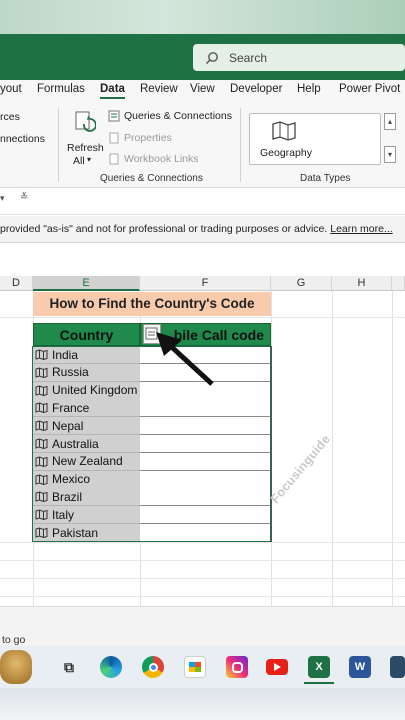 This screenshot has width=405, height=720. Describe the element at coordinates (362, 283) in the screenshot. I see `column-header-h: H` at that location.